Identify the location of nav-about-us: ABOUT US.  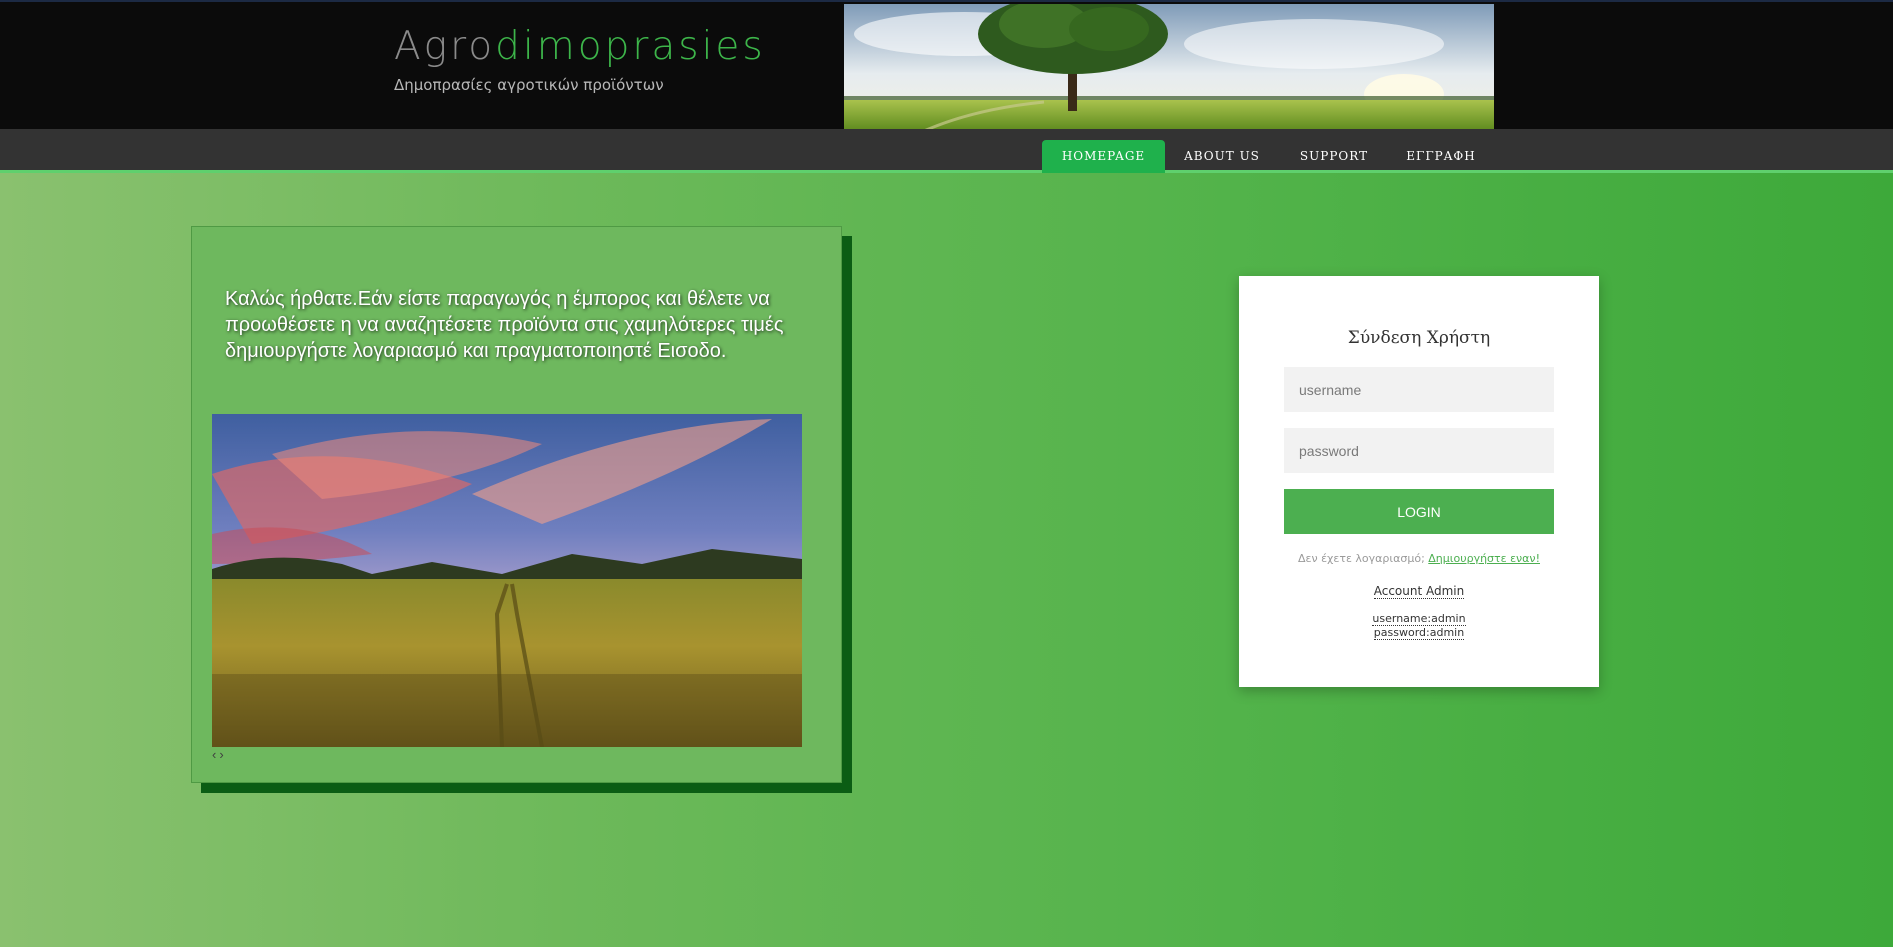
(1222, 156).